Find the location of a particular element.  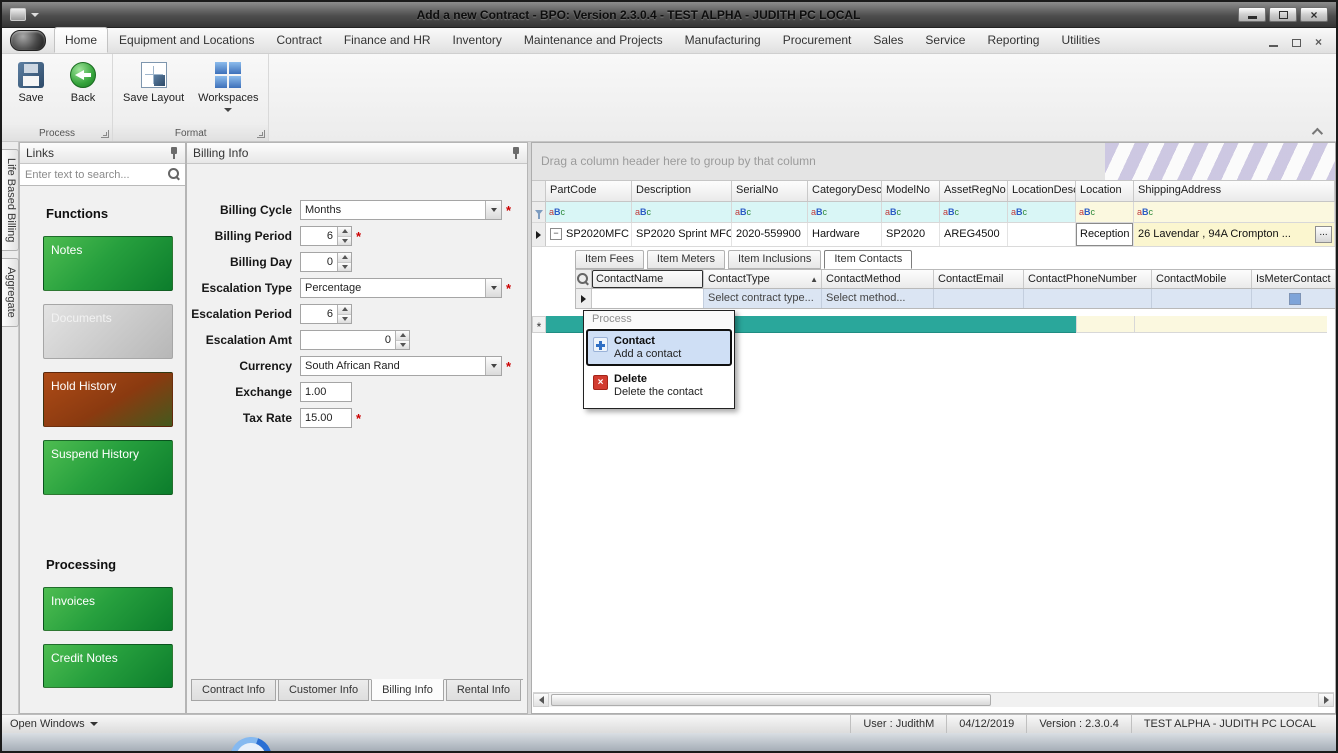

scroll-left-button is located at coordinates (541, 700).